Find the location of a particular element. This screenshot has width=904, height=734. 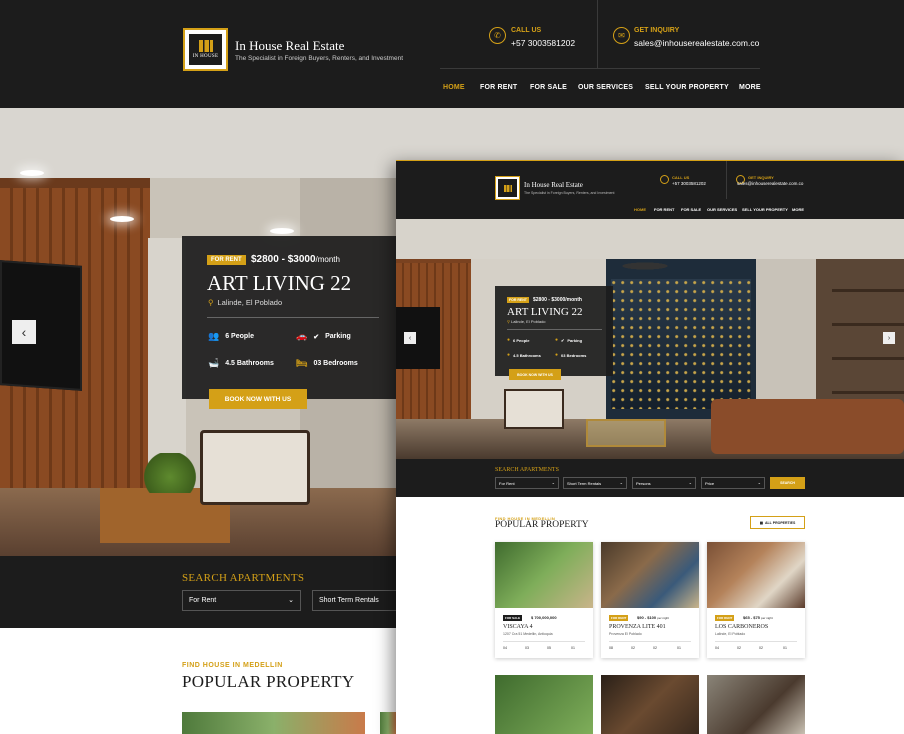

feature-bedrooms: 🛏 03 Bedrooms is located at coordinates (327, 363).